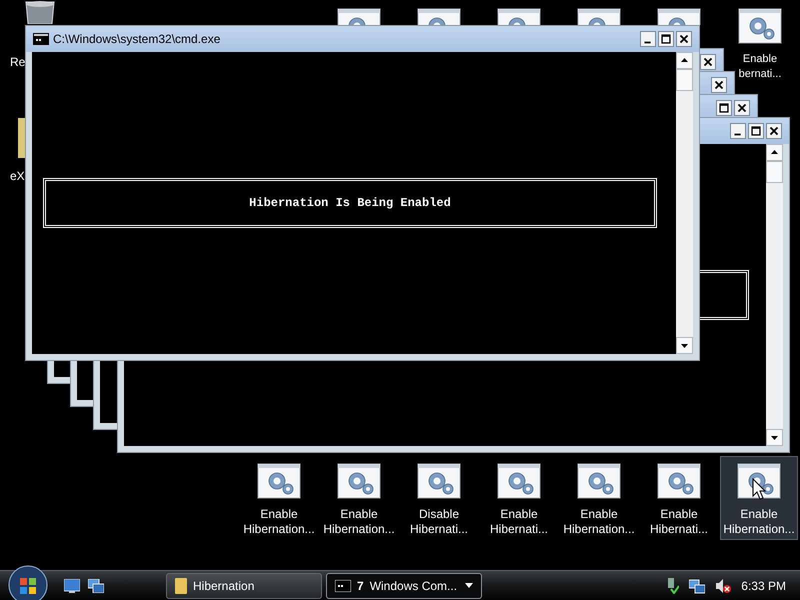  What do you see at coordinates (469, 585) in the screenshot?
I see `caret-icon` at bounding box center [469, 585].